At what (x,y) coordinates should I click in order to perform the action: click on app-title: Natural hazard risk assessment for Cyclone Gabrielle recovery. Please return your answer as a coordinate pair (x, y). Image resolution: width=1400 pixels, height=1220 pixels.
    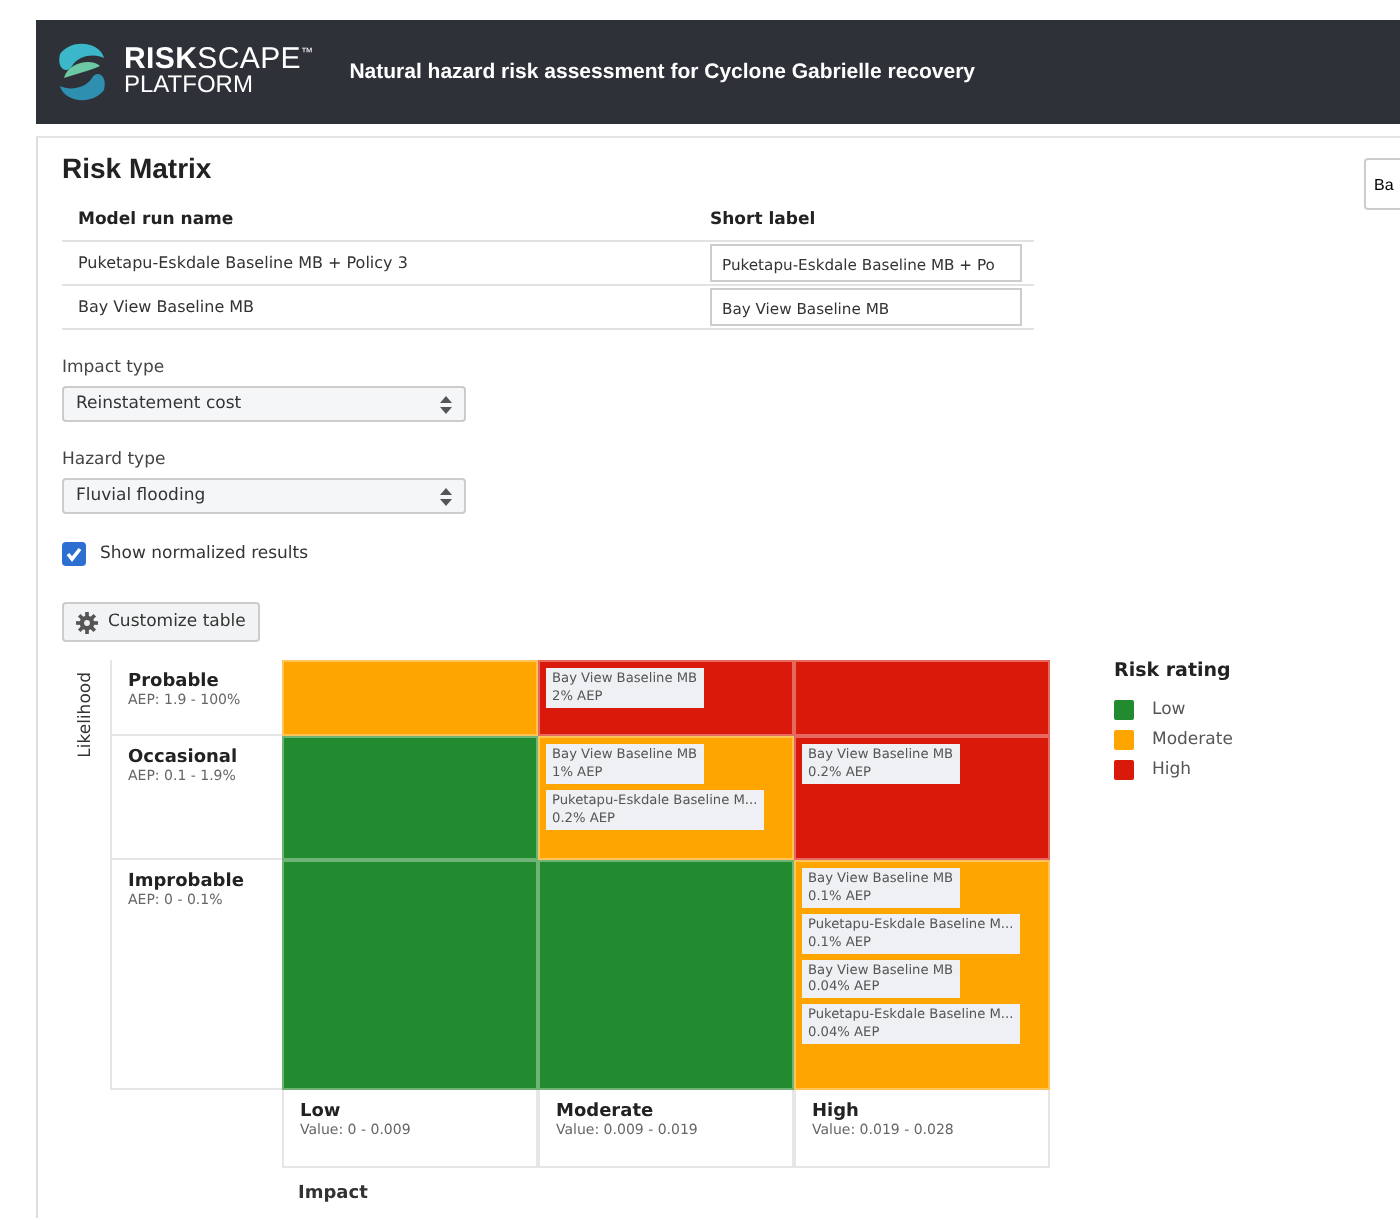
    Looking at the image, I should click on (662, 72).